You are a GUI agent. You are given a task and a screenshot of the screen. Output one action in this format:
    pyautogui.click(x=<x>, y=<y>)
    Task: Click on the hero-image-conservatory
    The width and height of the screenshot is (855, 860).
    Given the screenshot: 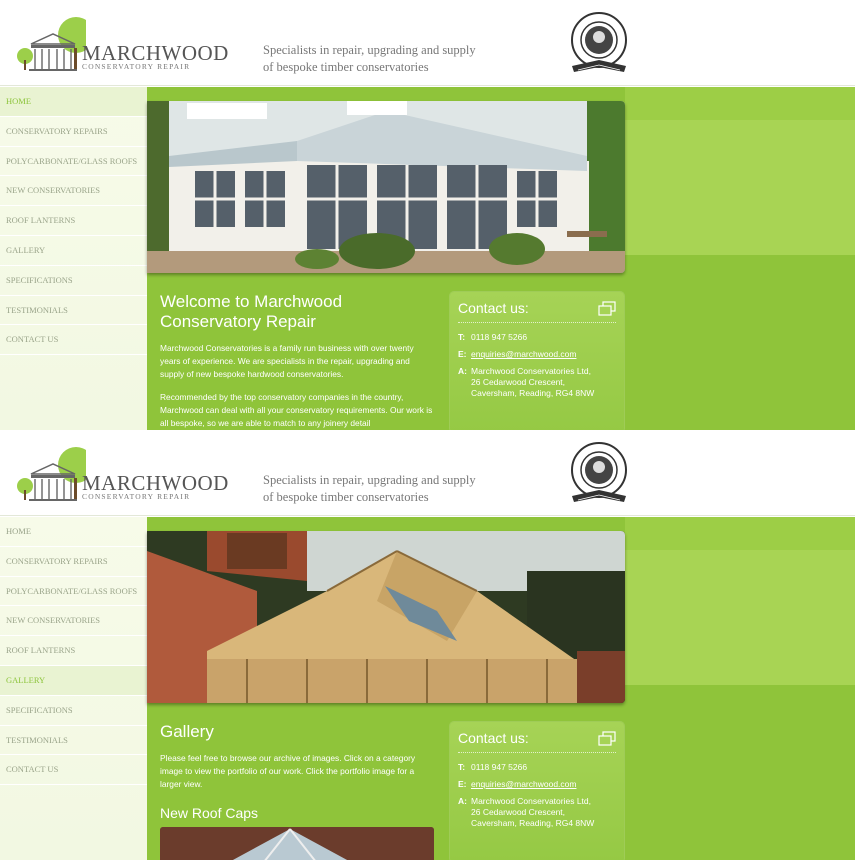 What is the action you would take?
    pyautogui.click(x=386, y=187)
    